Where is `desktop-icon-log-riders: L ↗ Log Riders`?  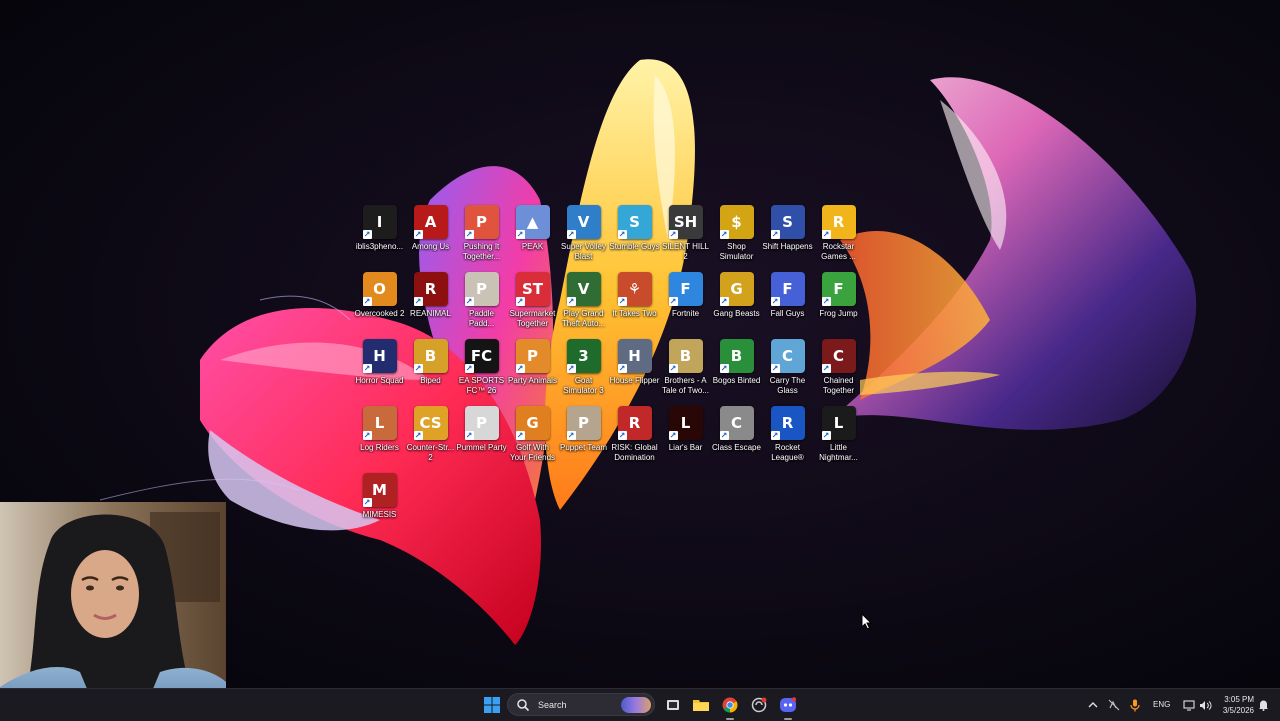 desktop-icon-log-riders: L ↗ Log Riders is located at coordinates (379, 437).